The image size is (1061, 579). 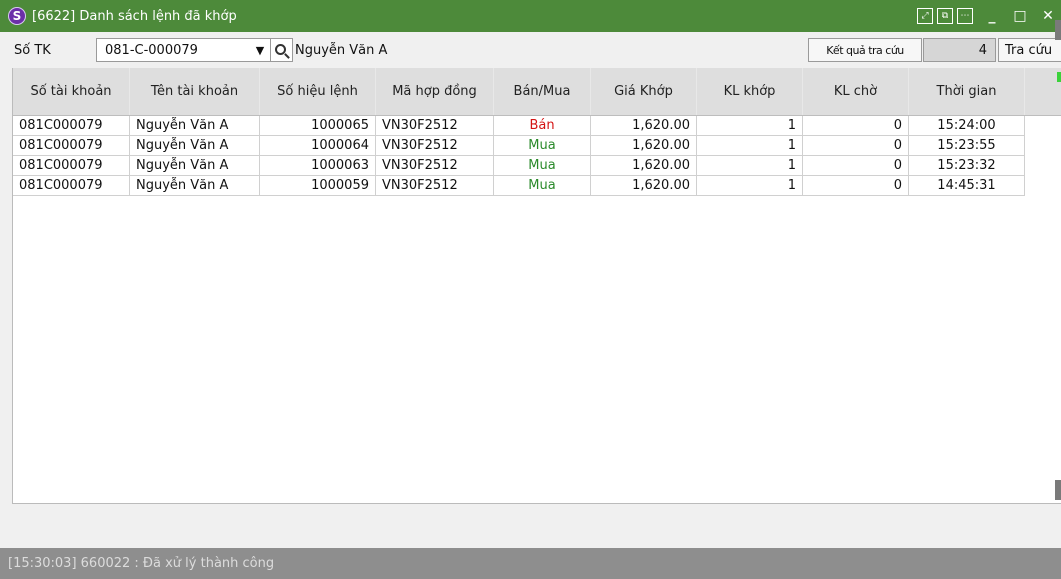 What do you see at coordinates (1058, 286) in the screenshot?
I see `vertical-scrollbar` at bounding box center [1058, 286].